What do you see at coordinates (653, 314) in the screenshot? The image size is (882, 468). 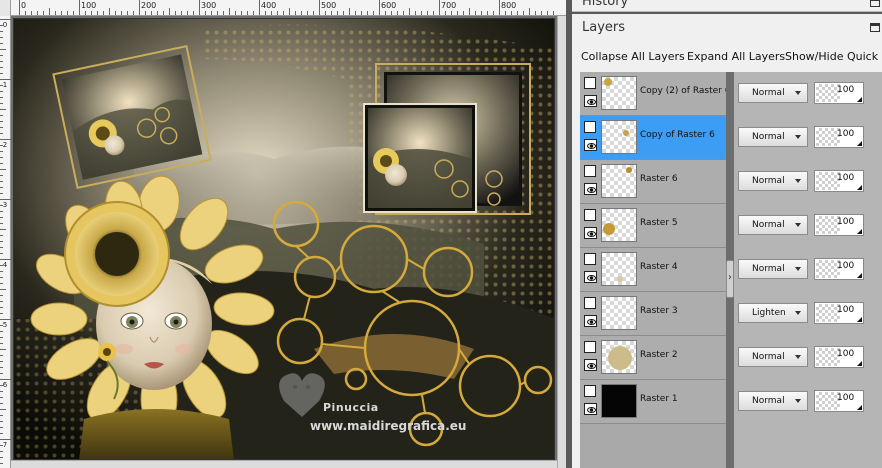 I see `layer-row: Raster 3` at bounding box center [653, 314].